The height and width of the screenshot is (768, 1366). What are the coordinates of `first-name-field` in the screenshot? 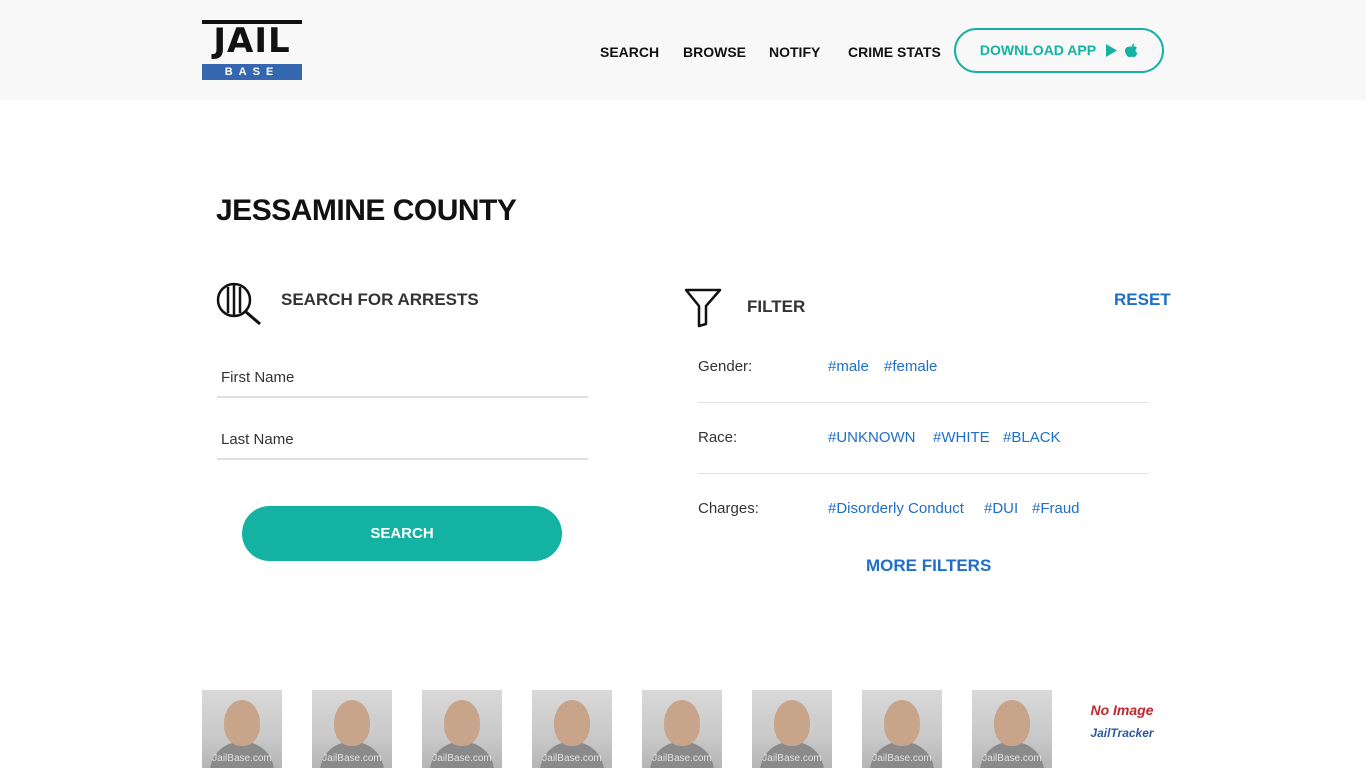 It's located at (406, 378).